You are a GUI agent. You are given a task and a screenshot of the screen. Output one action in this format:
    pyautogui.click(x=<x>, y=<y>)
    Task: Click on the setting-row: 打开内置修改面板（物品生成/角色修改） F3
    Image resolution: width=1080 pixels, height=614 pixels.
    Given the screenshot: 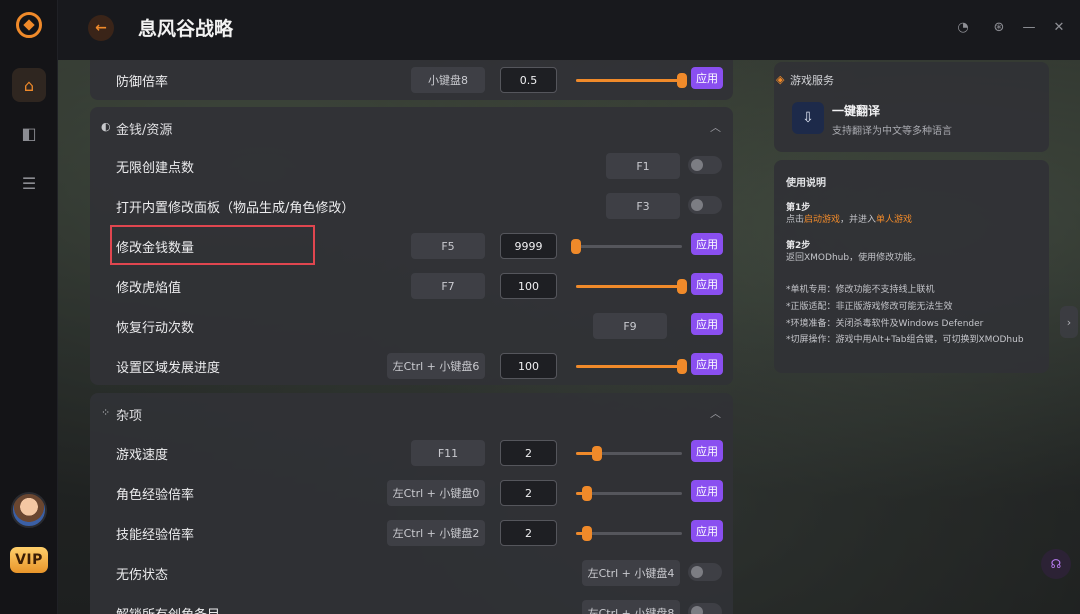 What is the action you would take?
    pyautogui.click(x=411, y=206)
    